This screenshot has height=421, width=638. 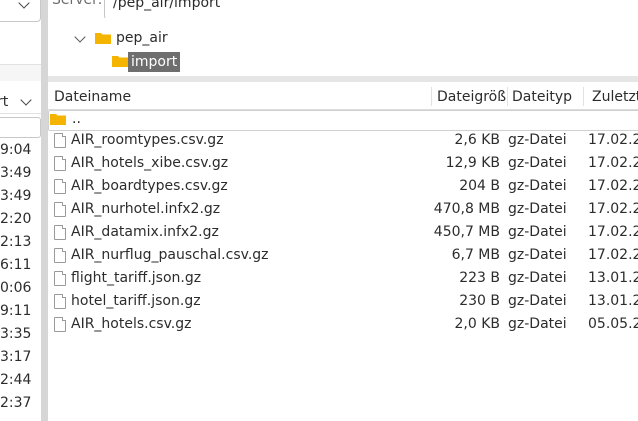 What do you see at coordinates (472, 163) in the screenshot?
I see `file-size-cell: 12,9 KB` at bounding box center [472, 163].